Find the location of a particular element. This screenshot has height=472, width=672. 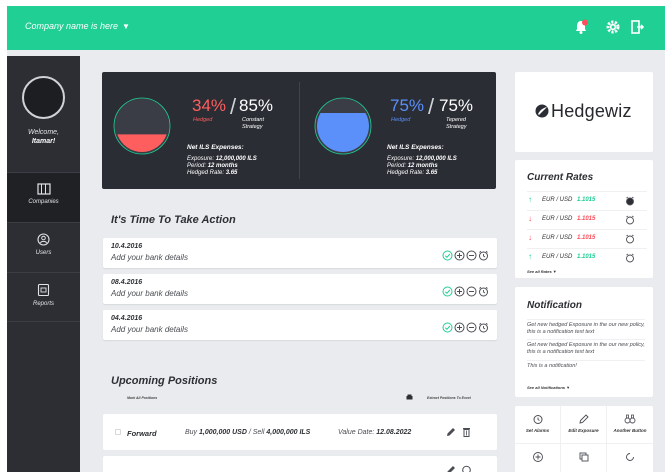

hedged-percent-right: 75% is located at coordinates (407, 105).